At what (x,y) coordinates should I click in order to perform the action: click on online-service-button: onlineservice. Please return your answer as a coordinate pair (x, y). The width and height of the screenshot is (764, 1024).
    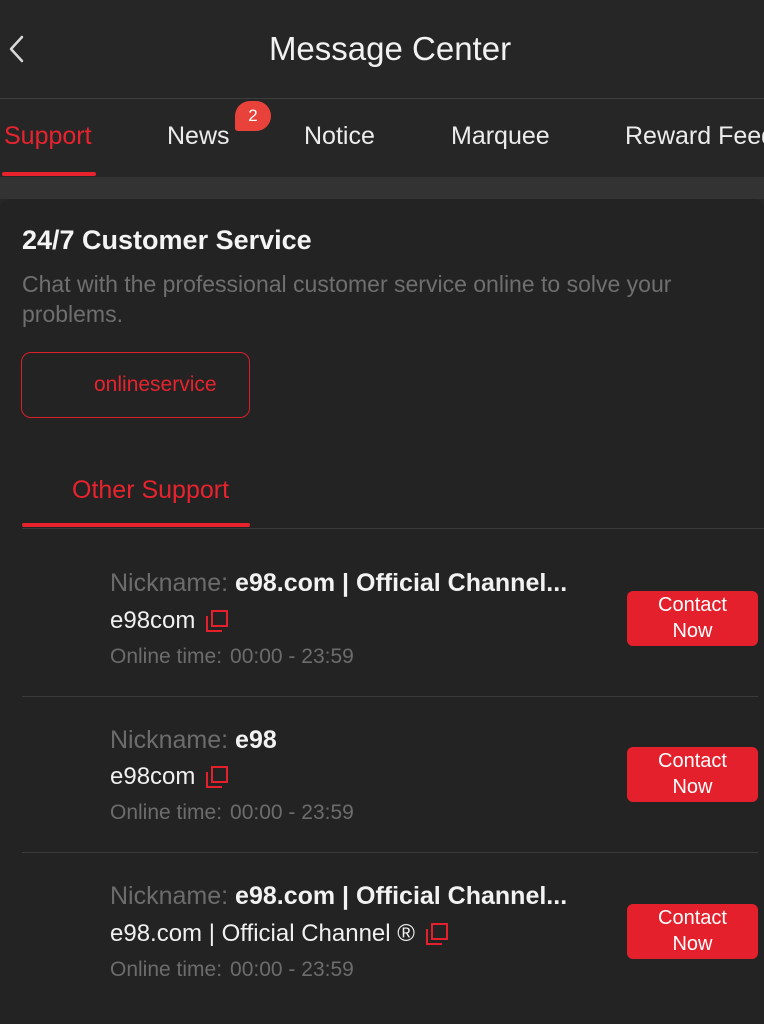
    Looking at the image, I should click on (135, 385).